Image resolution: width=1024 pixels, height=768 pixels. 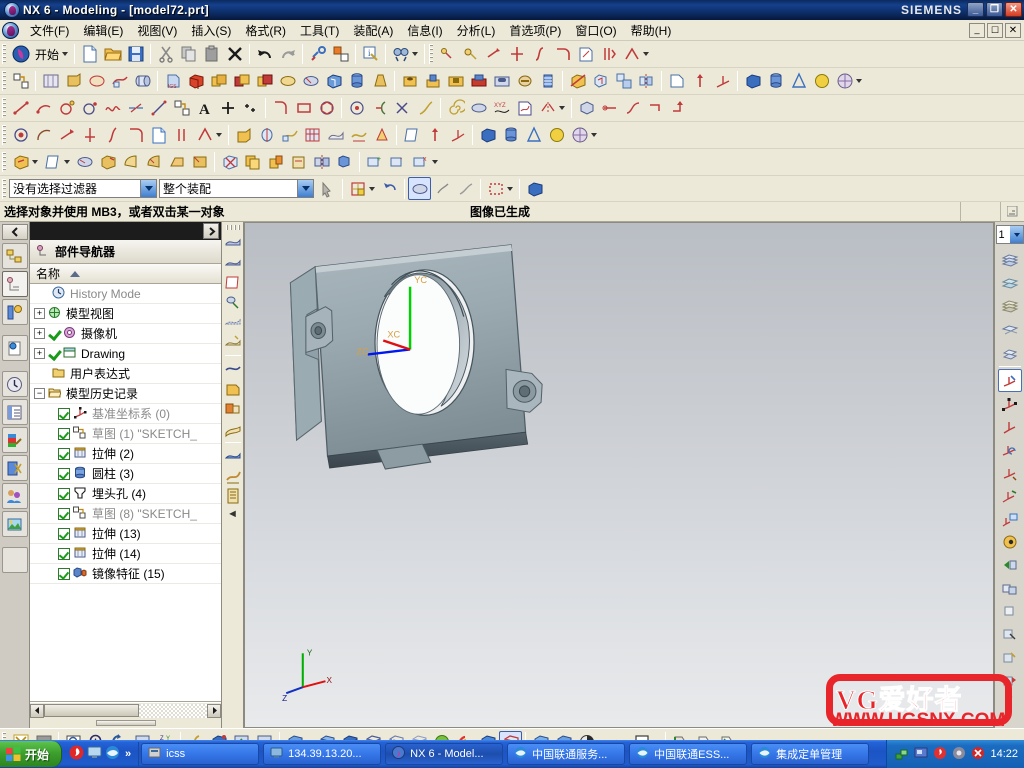 I want to click on synch-toolbar-grip, so click(x=4, y=162).